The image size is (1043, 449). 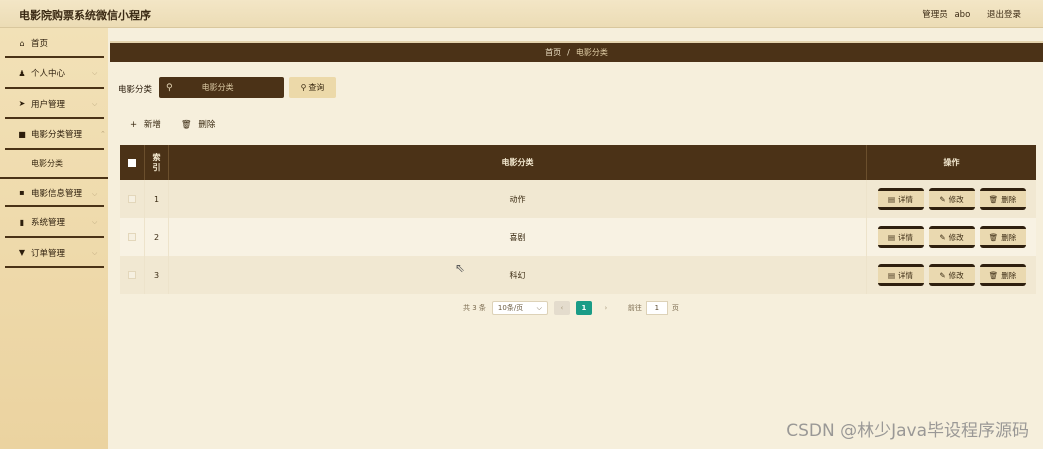 What do you see at coordinates (132, 162) in the screenshot?
I see `select-all-checkbox` at bounding box center [132, 162].